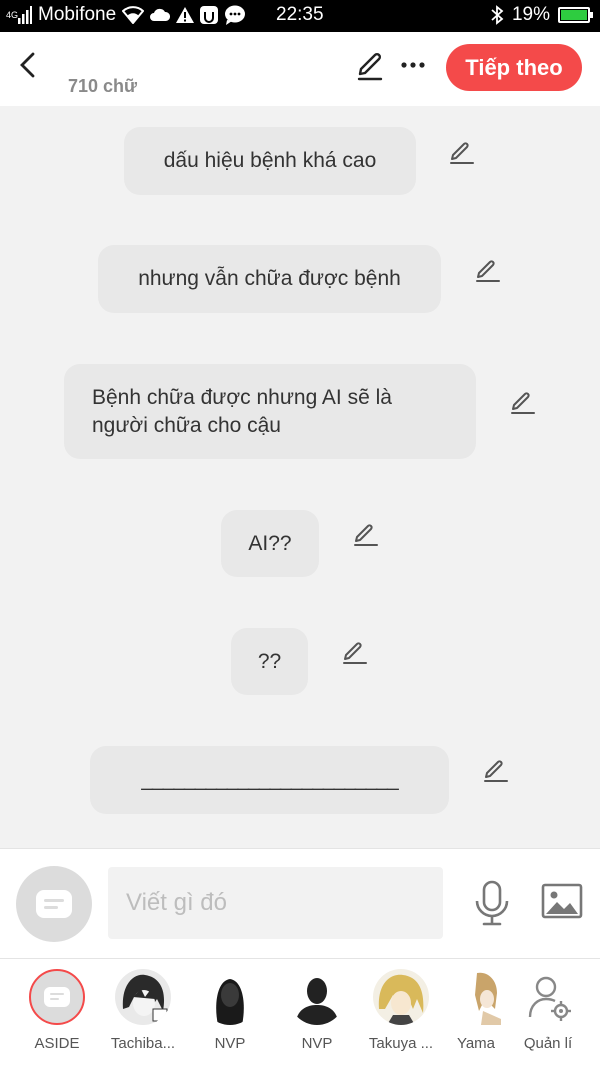 The width and height of the screenshot is (600, 1067). What do you see at coordinates (185, 15) in the screenshot?
I see `warning-icon` at bounding box center [185, 15].